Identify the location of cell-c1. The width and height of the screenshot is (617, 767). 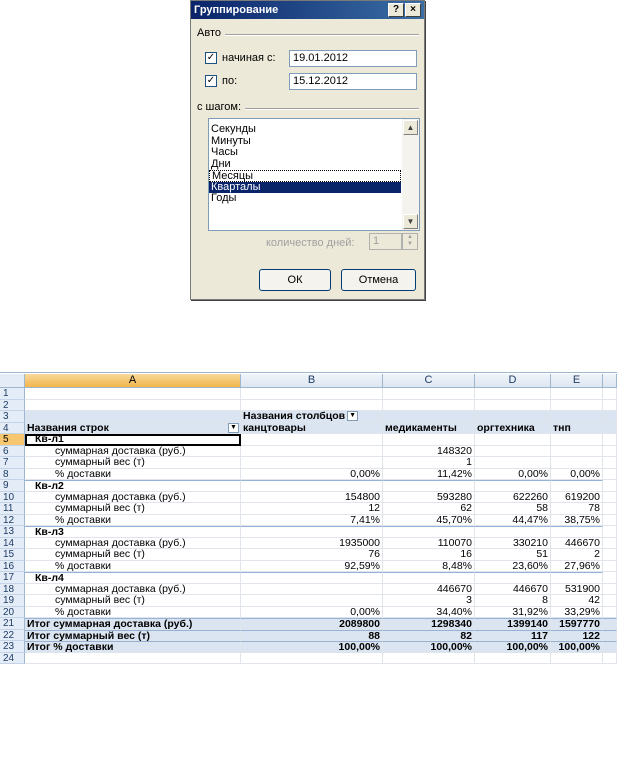
(429, 394).